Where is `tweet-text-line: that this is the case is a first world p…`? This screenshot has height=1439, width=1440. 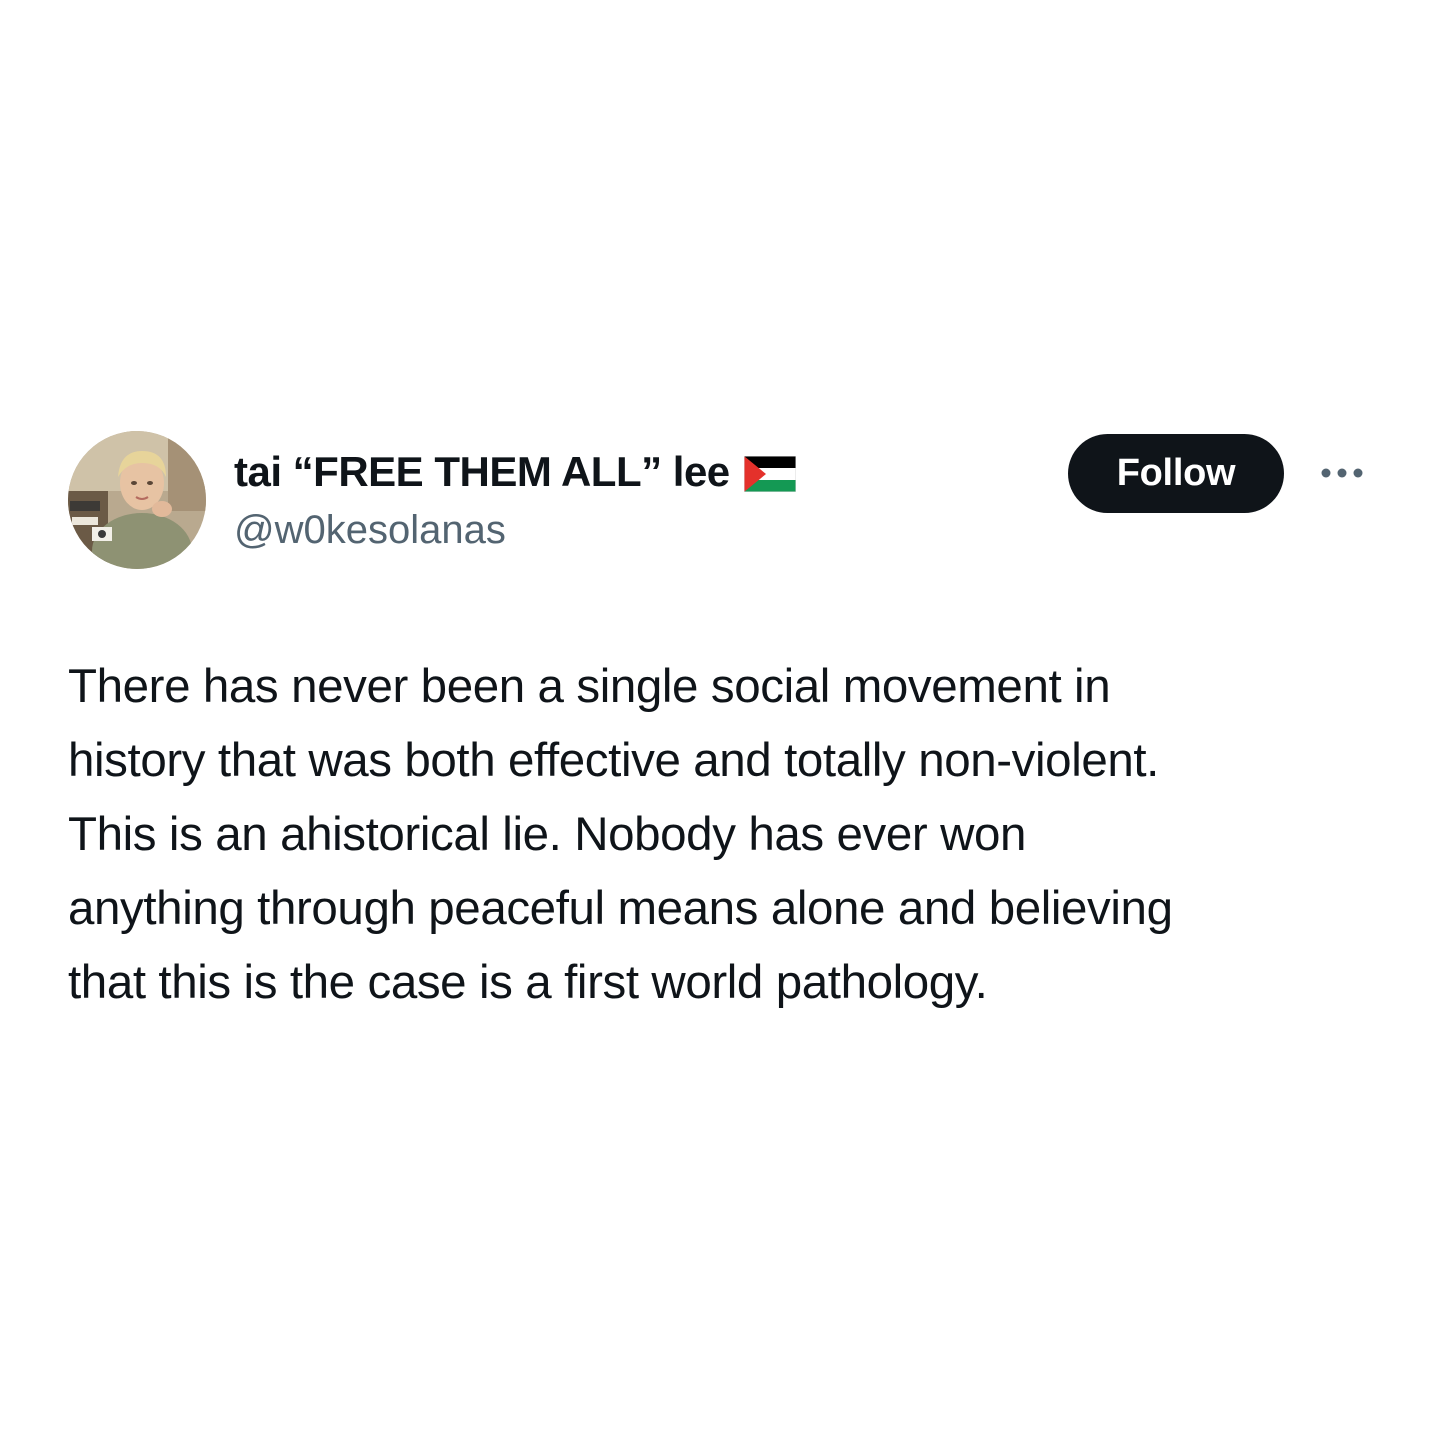 tweet-text-line: that this is the case is a first world p… is located at coordinates (528, 982).